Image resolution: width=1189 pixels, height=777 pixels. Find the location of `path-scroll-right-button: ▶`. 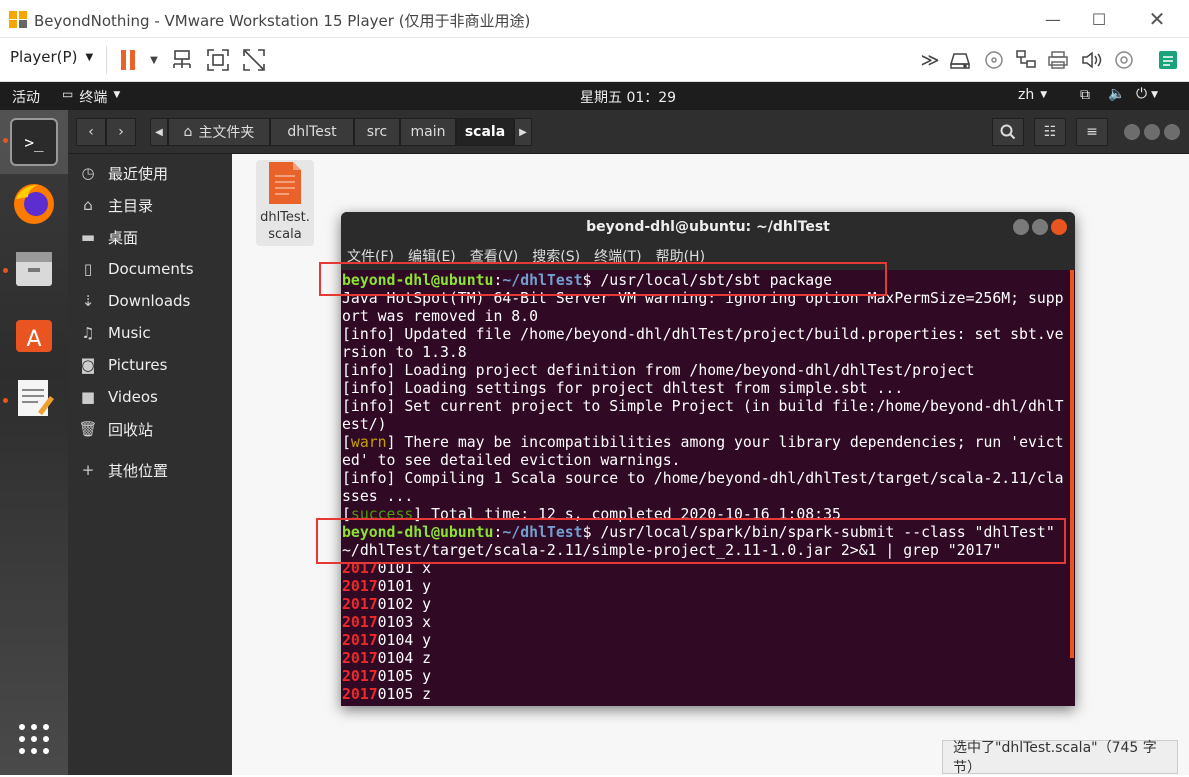

path-scroll-right-button: ▶ is located at coordinates (523, 132).